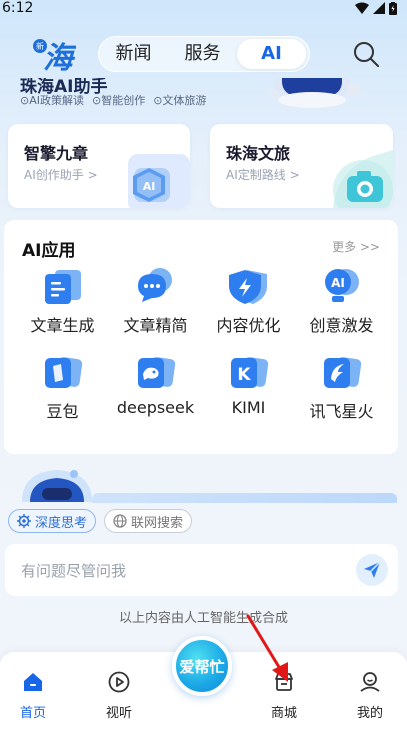 This screenshot has width=407, height=736. I want to click on search-button, so click(366, 54).